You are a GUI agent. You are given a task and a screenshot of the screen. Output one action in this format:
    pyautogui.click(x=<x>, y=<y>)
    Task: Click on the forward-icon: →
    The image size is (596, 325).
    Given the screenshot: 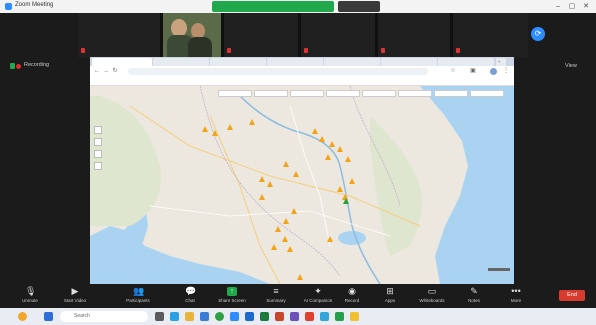 What is the action you would take?
    pyautogui.click(x=106, y=71)
    